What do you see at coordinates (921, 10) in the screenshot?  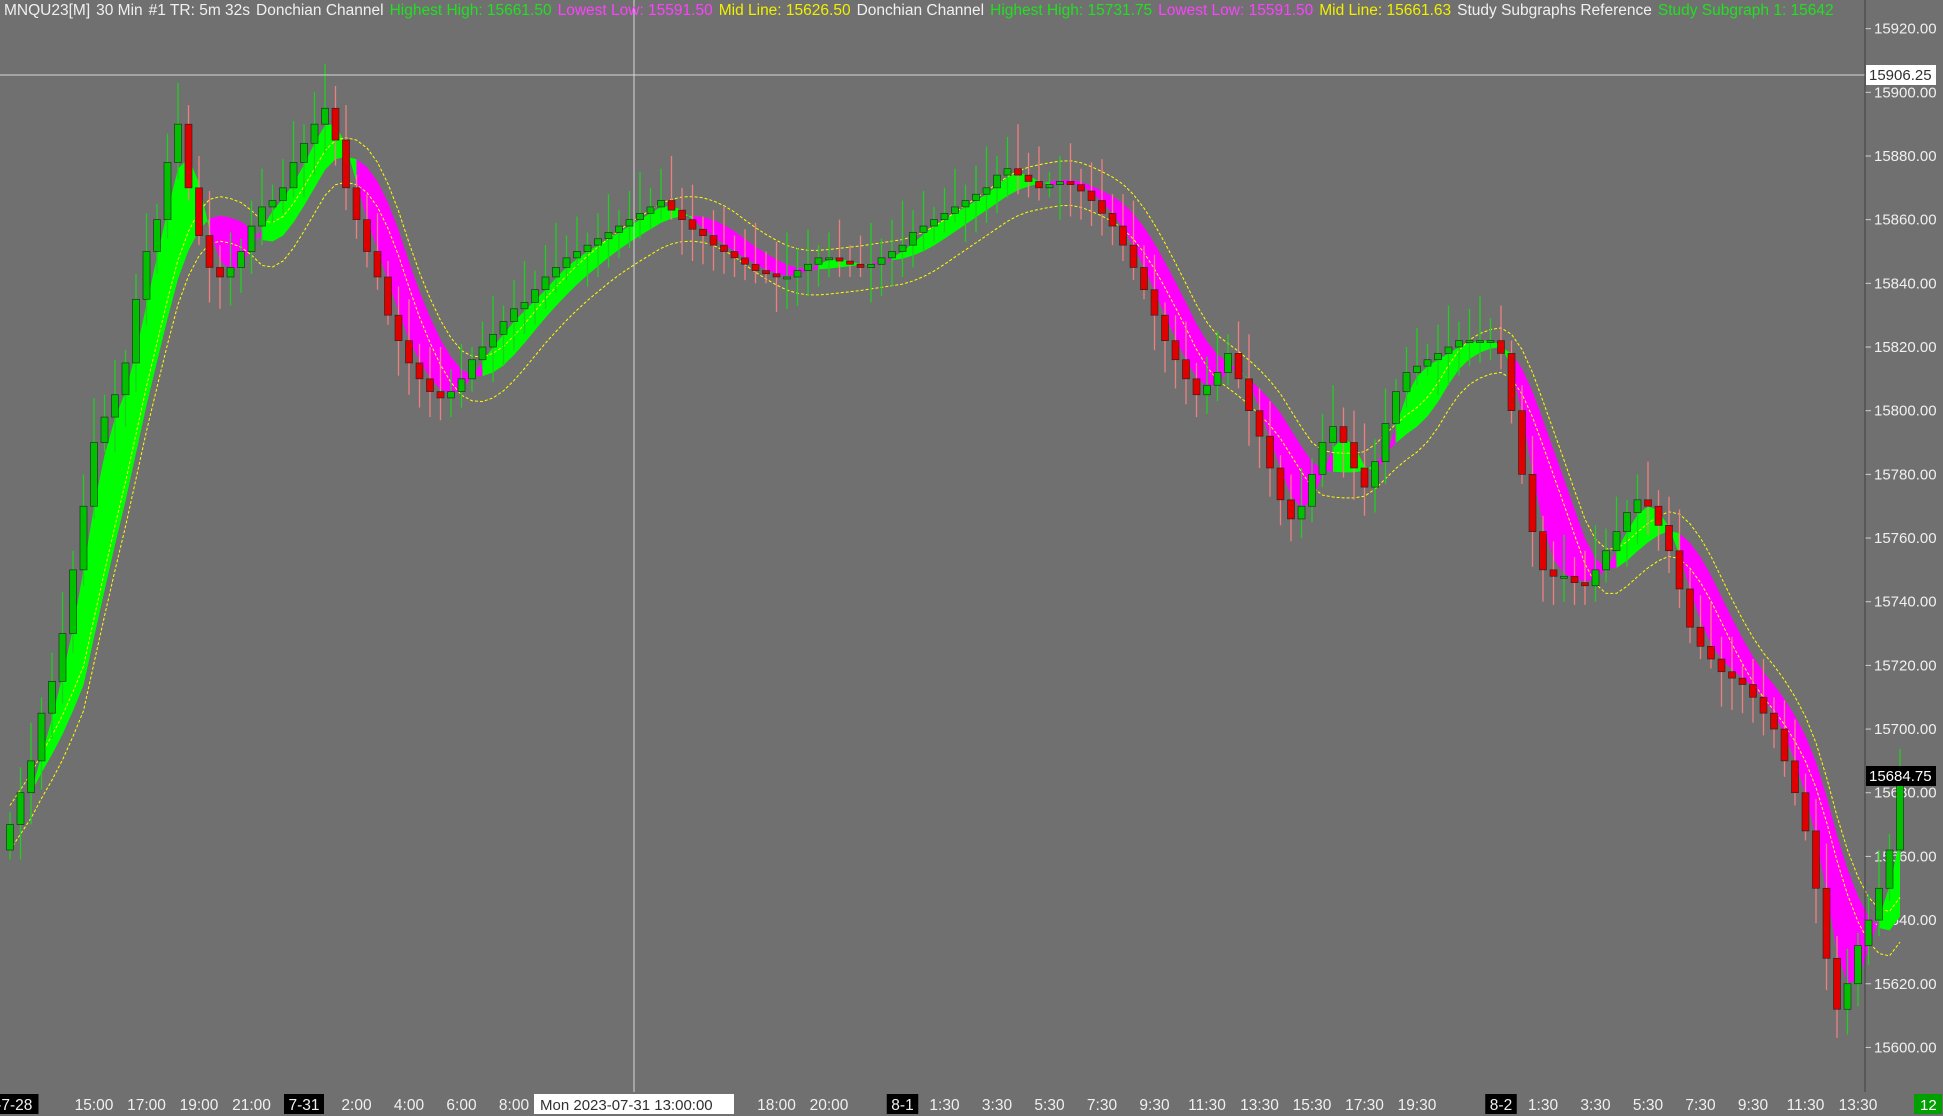 I see `study2-name: Donchian Channel` at bounding box center [921, 10].